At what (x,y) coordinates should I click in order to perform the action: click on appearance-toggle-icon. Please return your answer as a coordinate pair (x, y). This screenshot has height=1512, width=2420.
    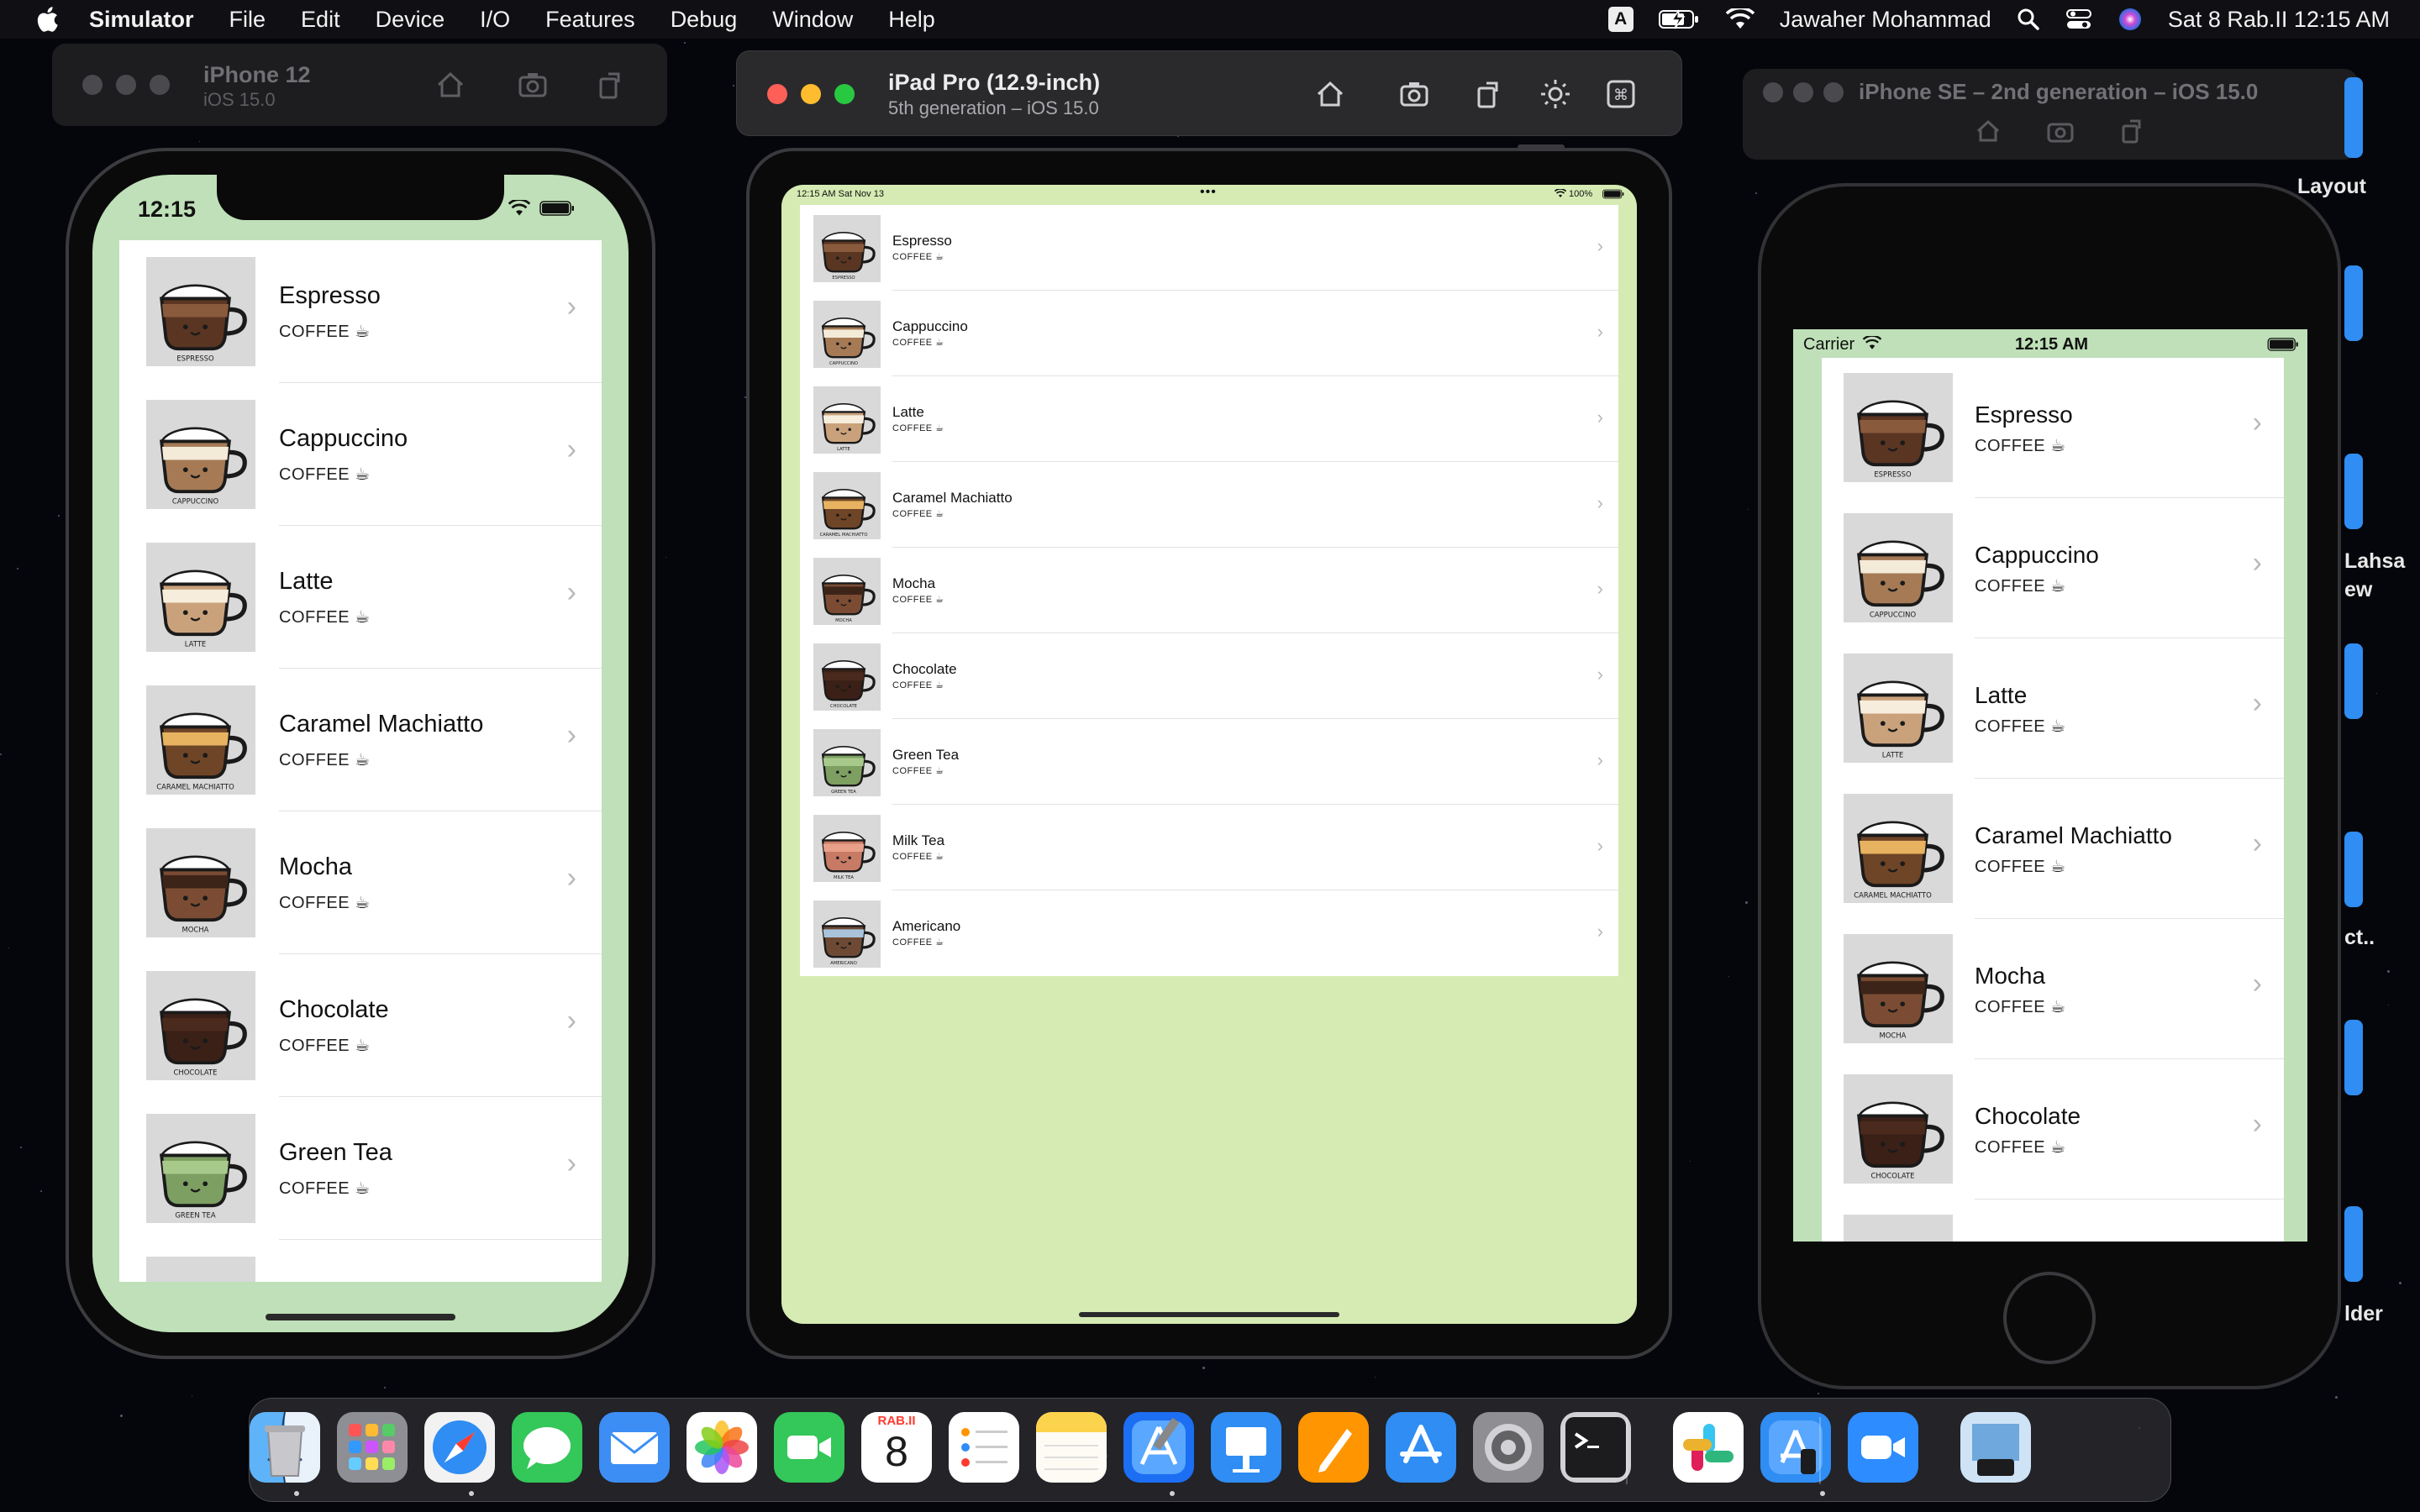
    Looking at the image, I should click on (1556, 94).